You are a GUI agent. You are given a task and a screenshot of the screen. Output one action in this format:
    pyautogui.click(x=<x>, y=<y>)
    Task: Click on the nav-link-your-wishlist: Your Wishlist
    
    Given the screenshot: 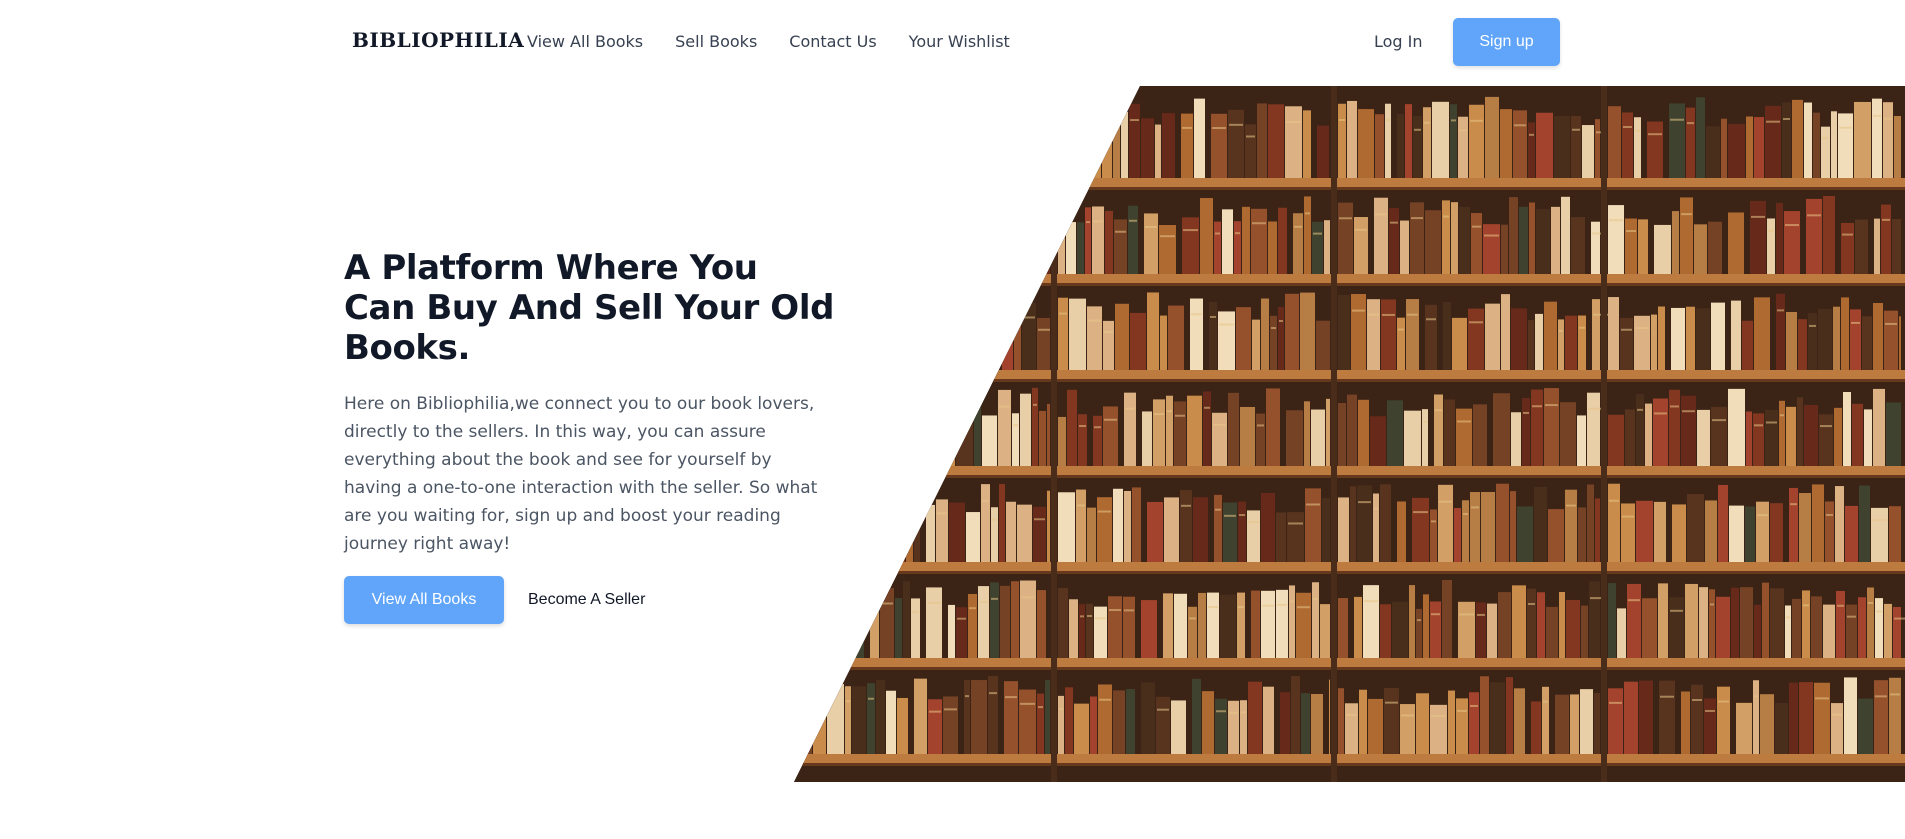 What is the action you would take?
    pyautogui.click(x=959, y=41)
    